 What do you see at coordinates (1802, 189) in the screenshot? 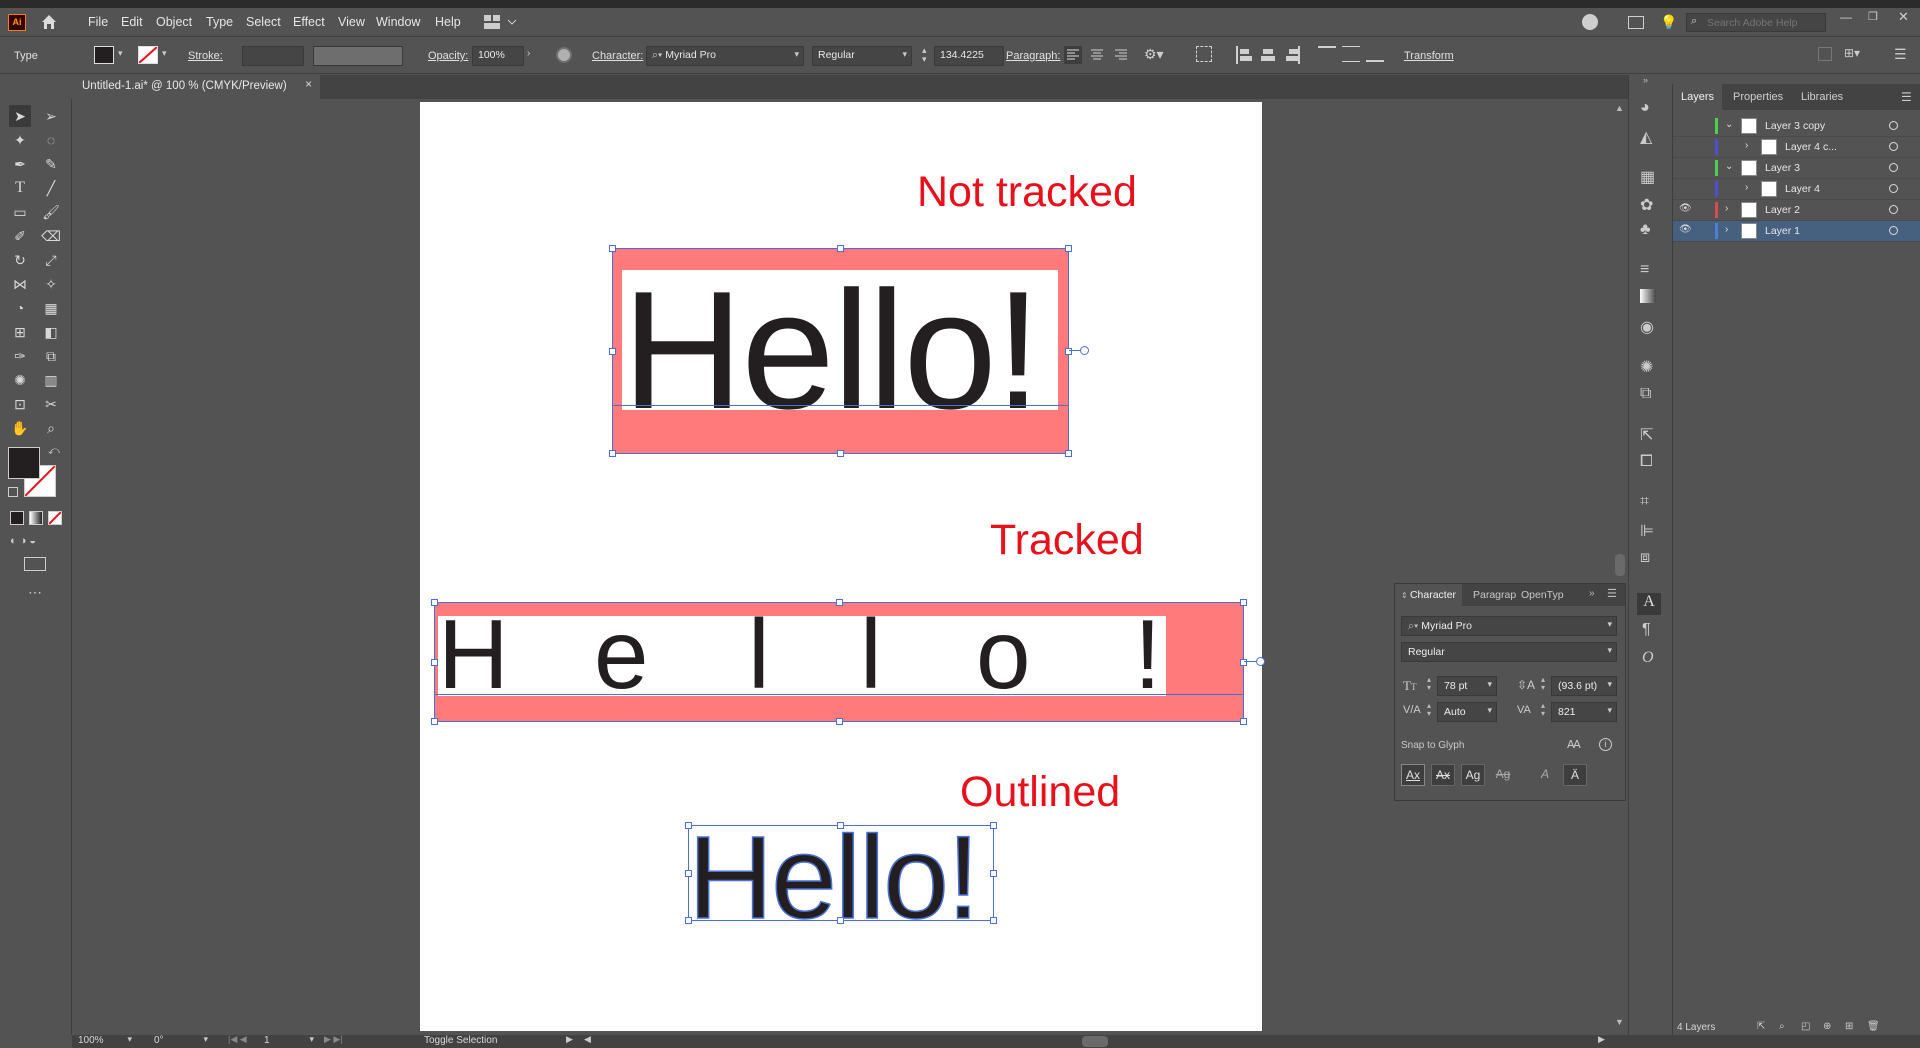
I see `layer-name: Layer 4` at bounding box center [1802, 189].